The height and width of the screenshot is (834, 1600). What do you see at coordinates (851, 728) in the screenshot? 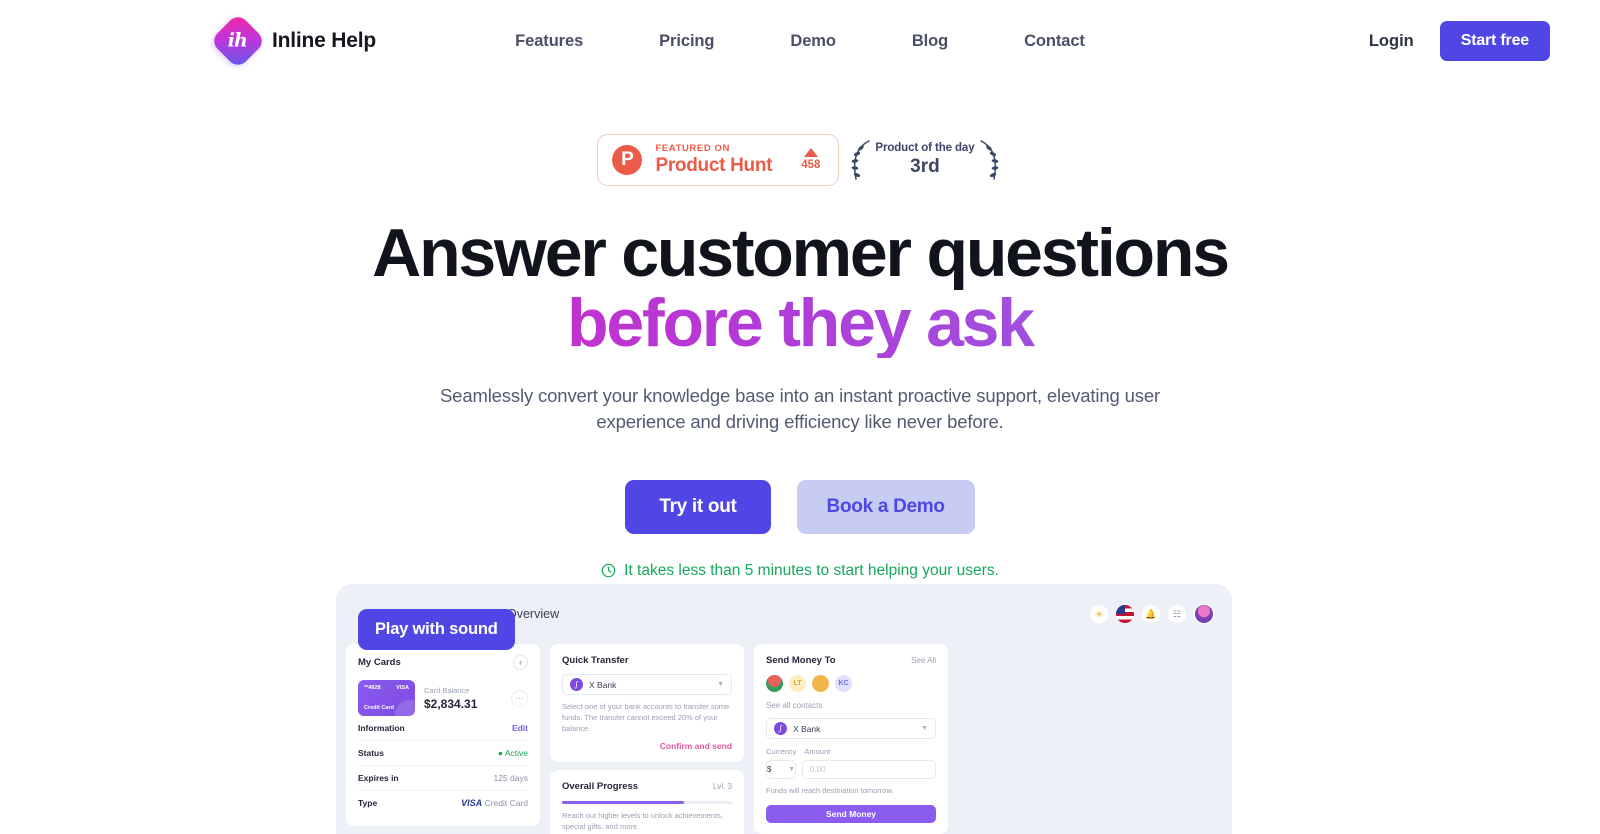
I see `send-money-bank-select: ∫ X Bank ▼` at bounding box center [851, 728].